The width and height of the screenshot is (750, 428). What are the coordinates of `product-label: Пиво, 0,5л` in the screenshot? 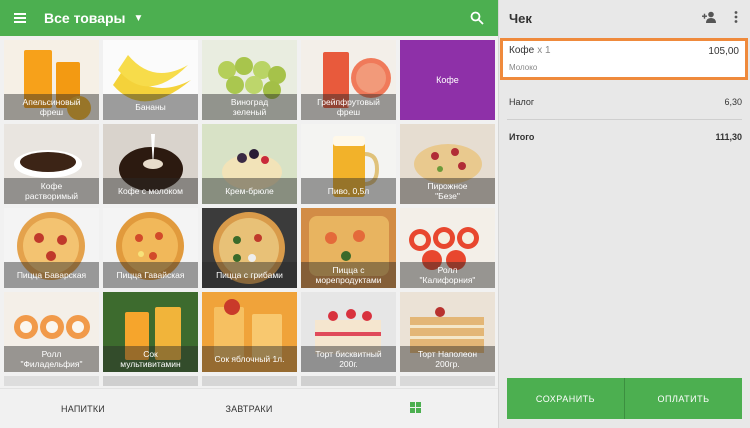 It's located at (348, 191).